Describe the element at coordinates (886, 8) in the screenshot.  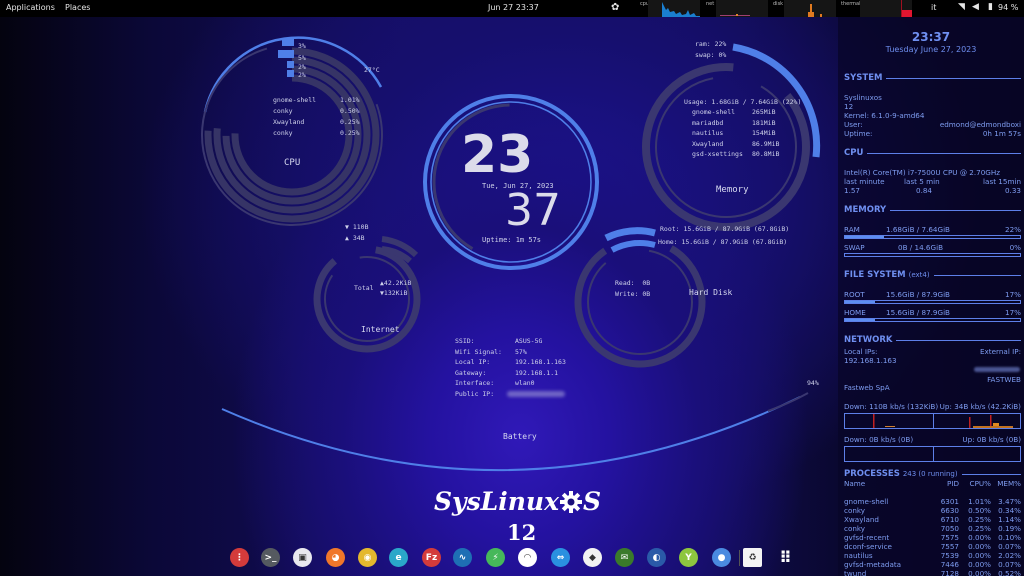
I see `thermal-mini-graph` at that location.